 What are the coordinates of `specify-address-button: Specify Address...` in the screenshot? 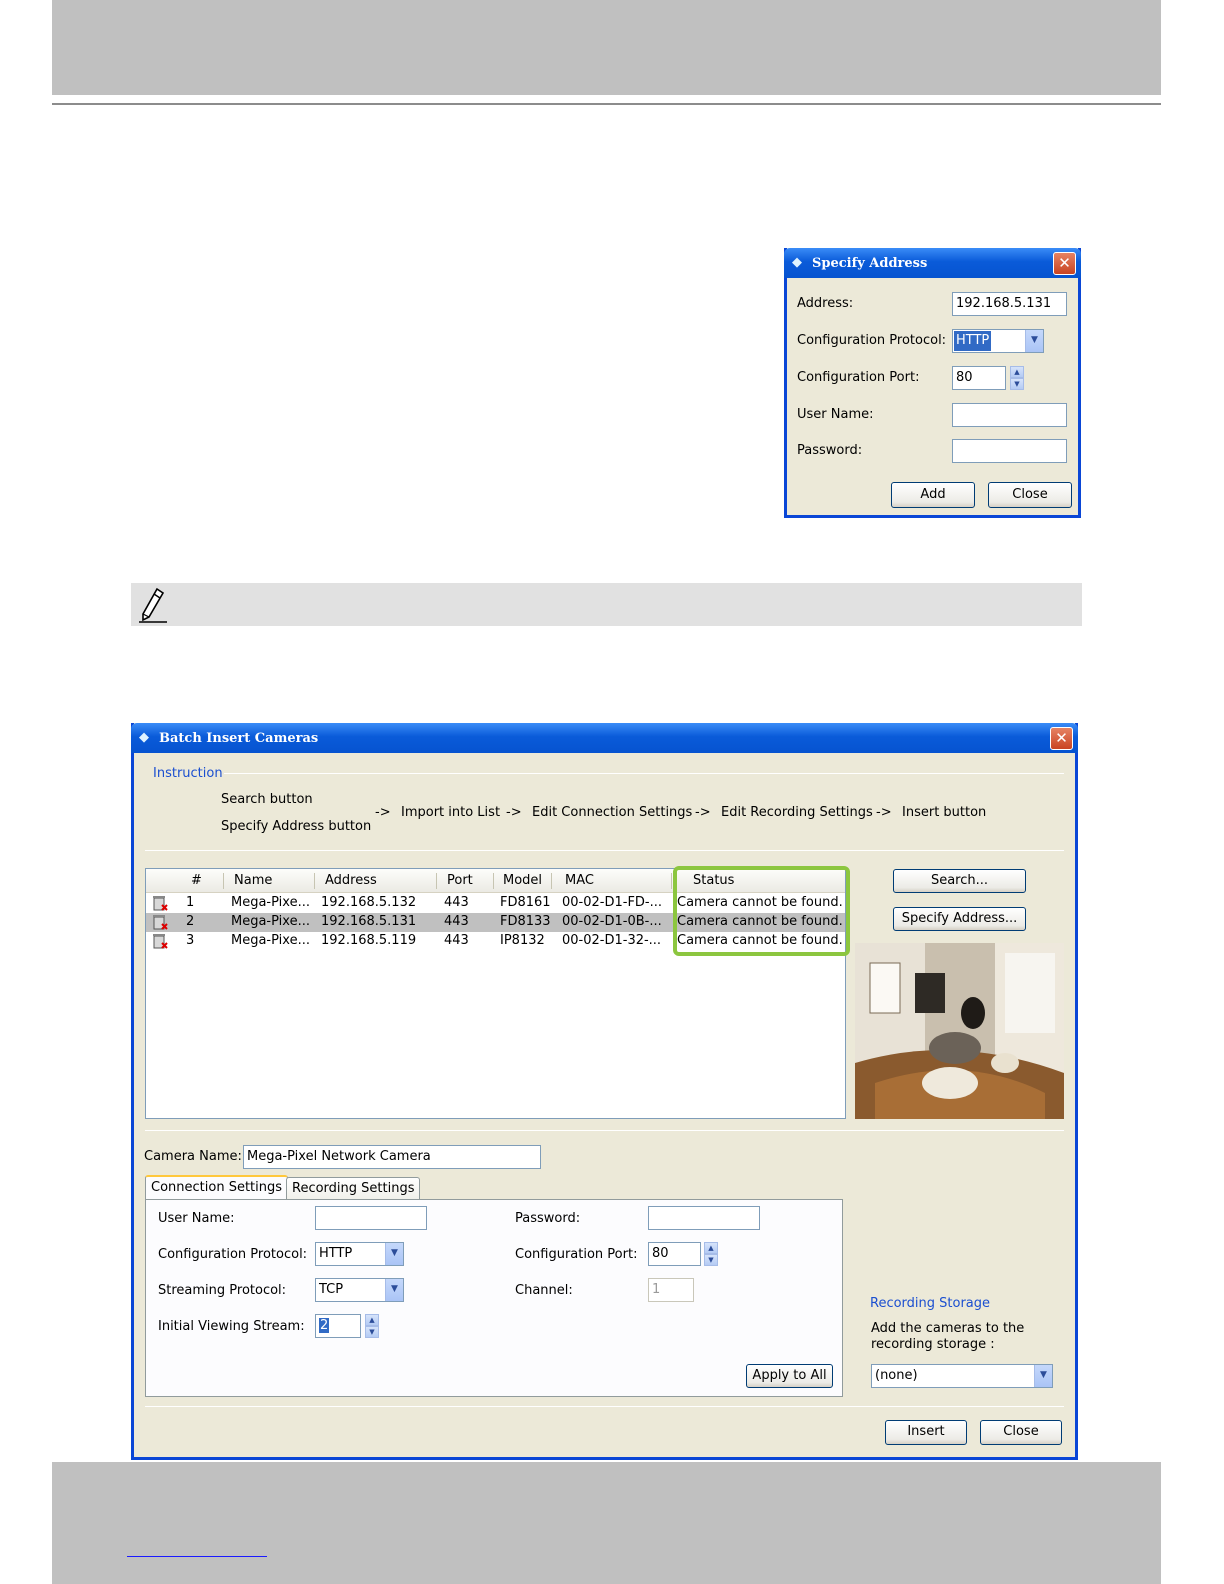 It's located at (959, 919).